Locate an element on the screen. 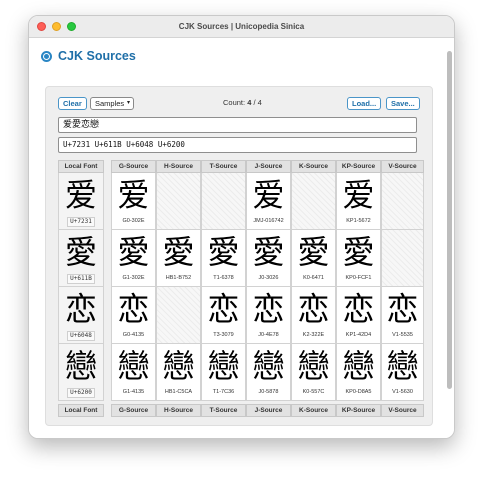  source-glyph-cell: 恋 T3-3079 is located at coordinates (223, 315).